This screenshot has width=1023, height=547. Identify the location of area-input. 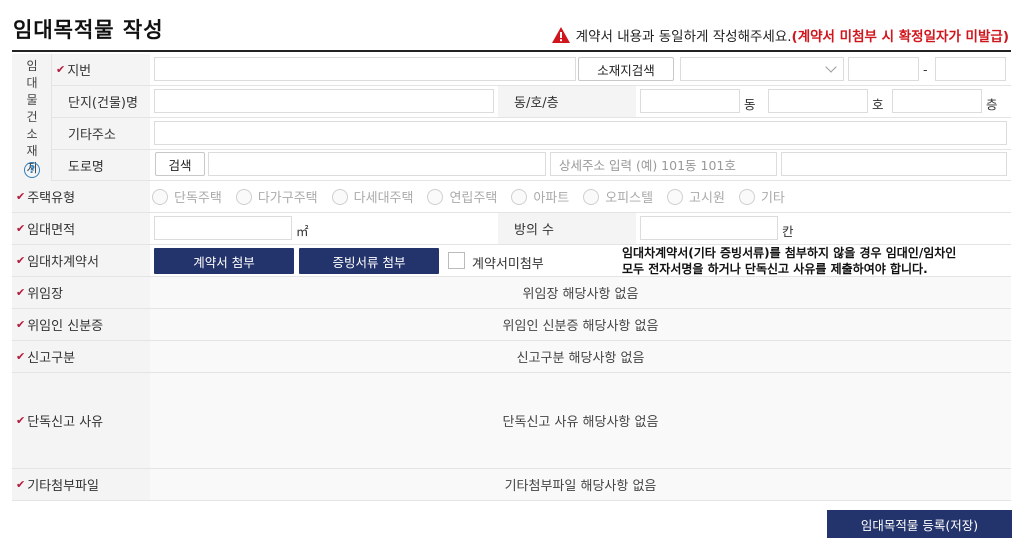
(223, 228).